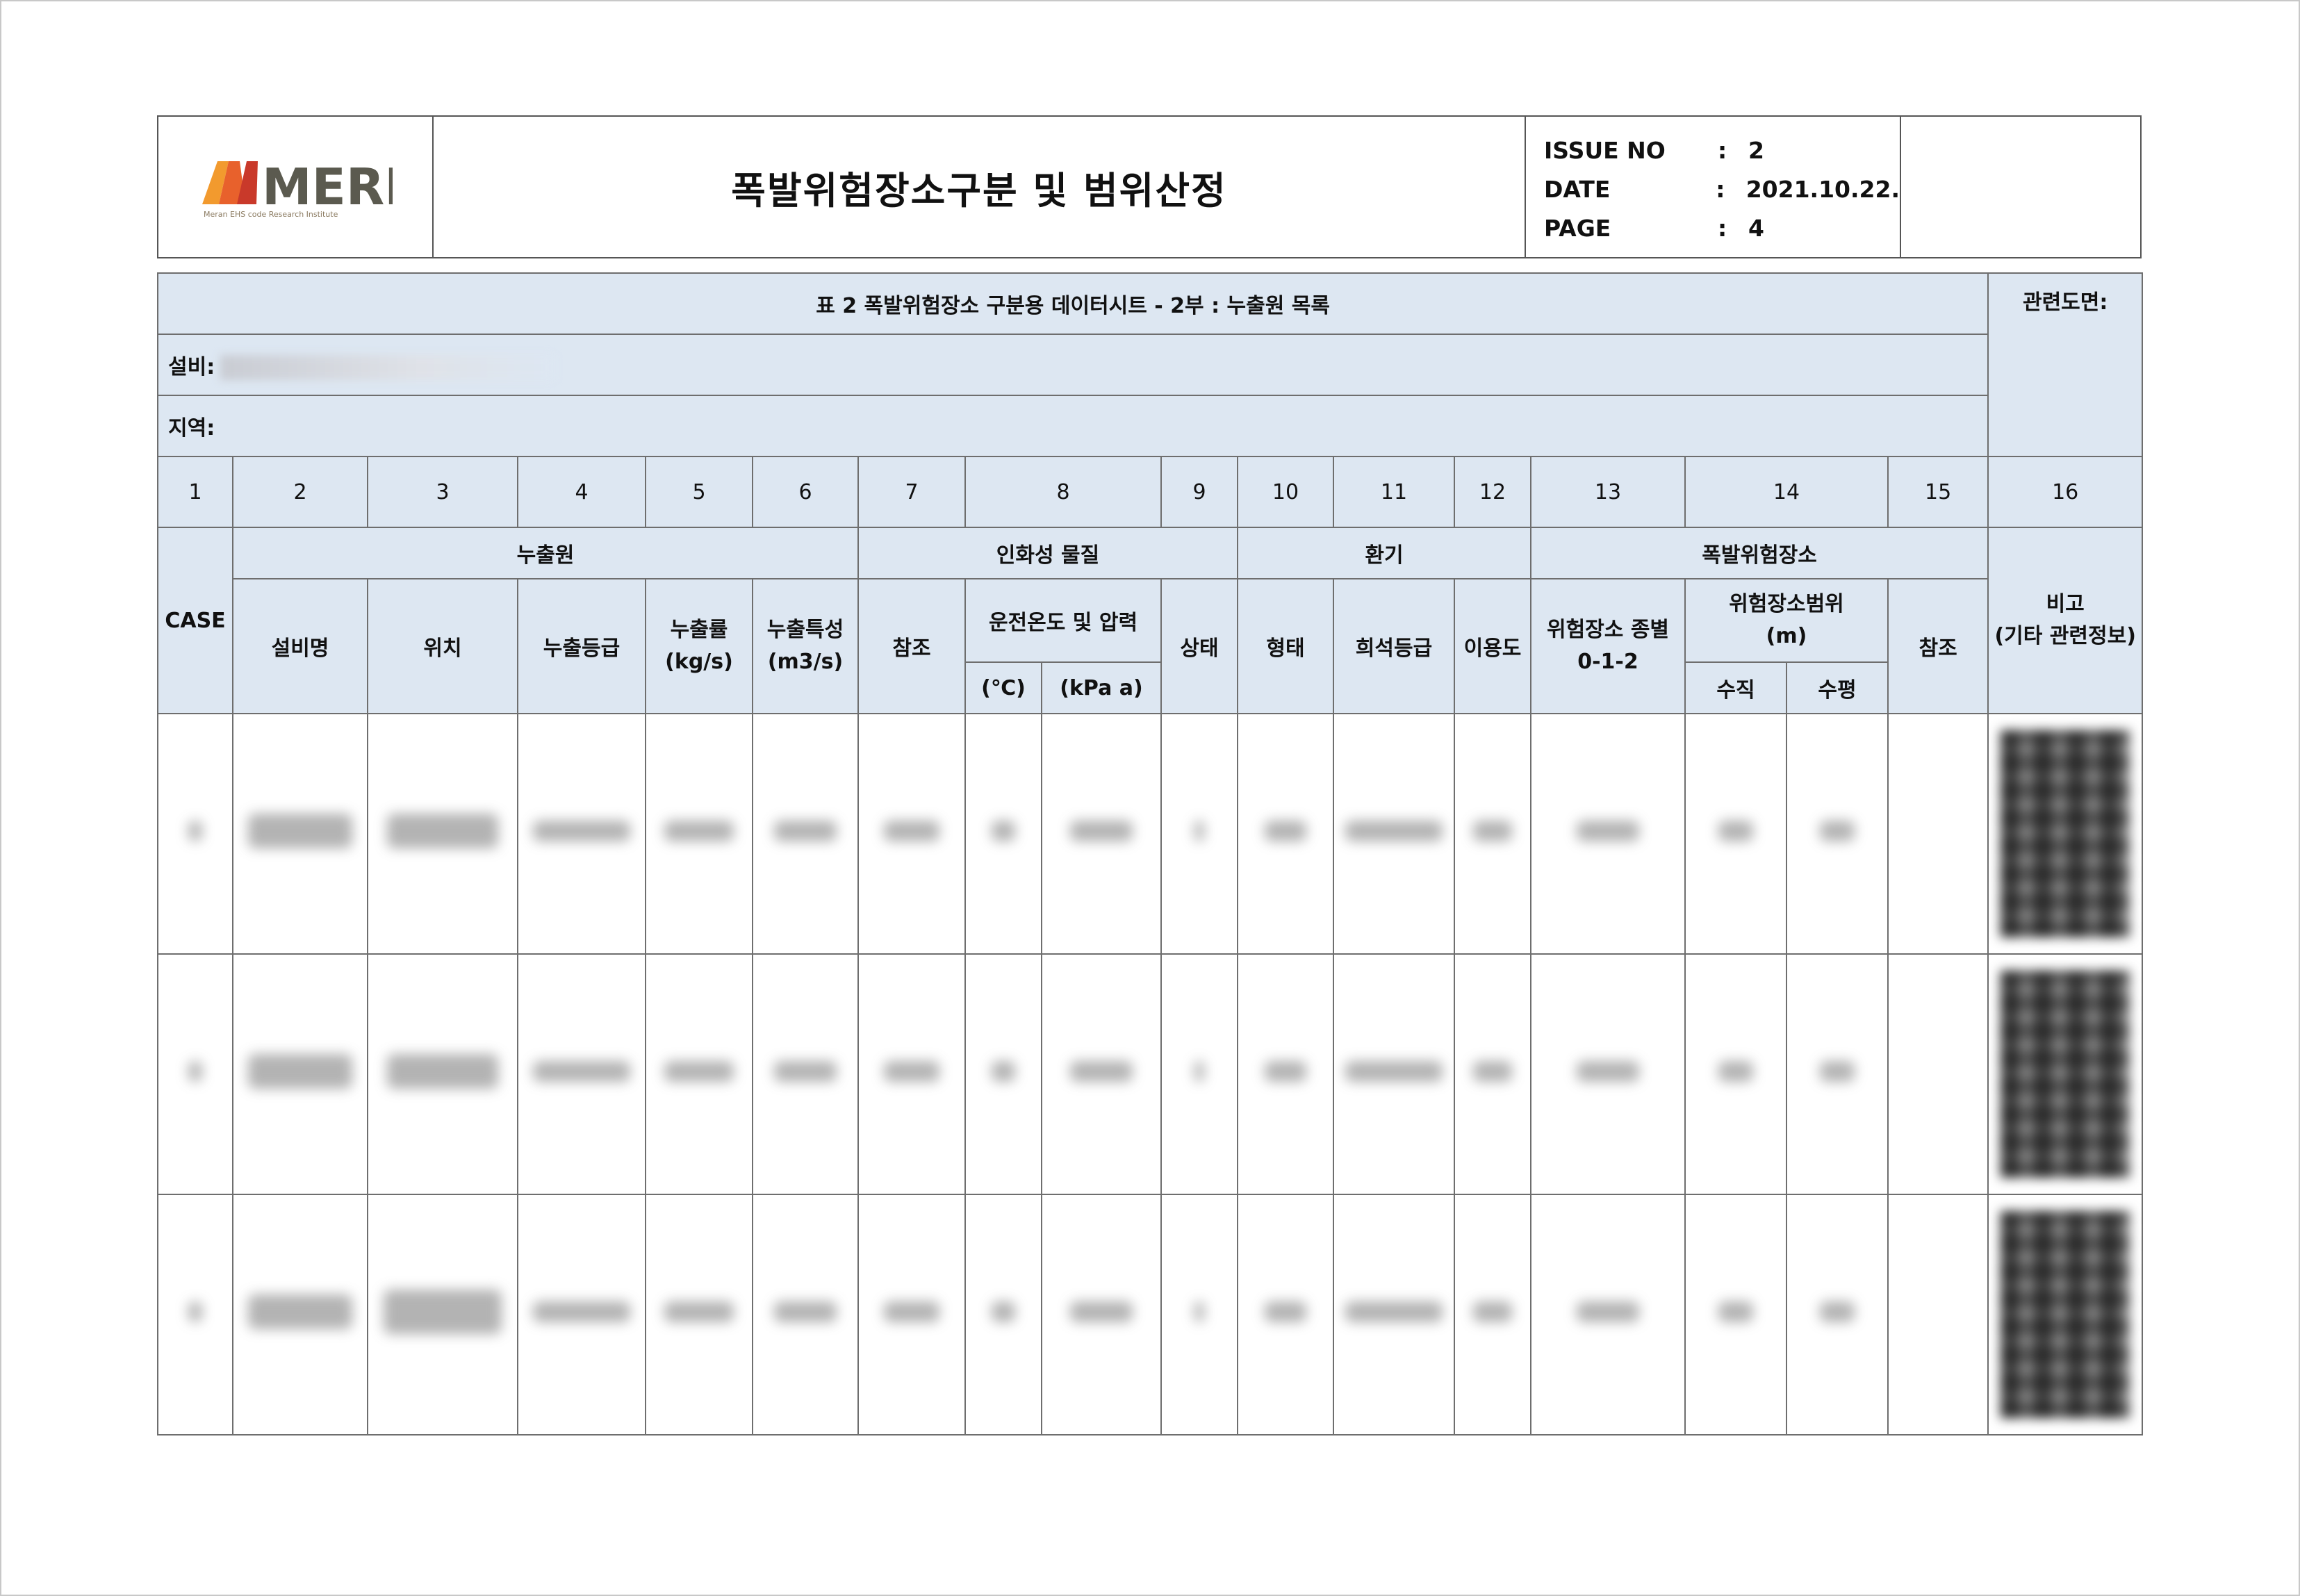 The image size is (2300, 1596). Describe the element at coordinates (1837, 687) in the screenshot. I see `horizontal-header: 수평` at that location.